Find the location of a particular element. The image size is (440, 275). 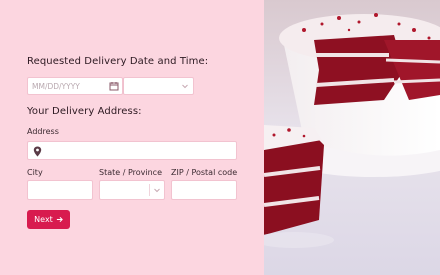

delivery-date-input: MM/DD/YYYY is located at coordinates (75, 86).